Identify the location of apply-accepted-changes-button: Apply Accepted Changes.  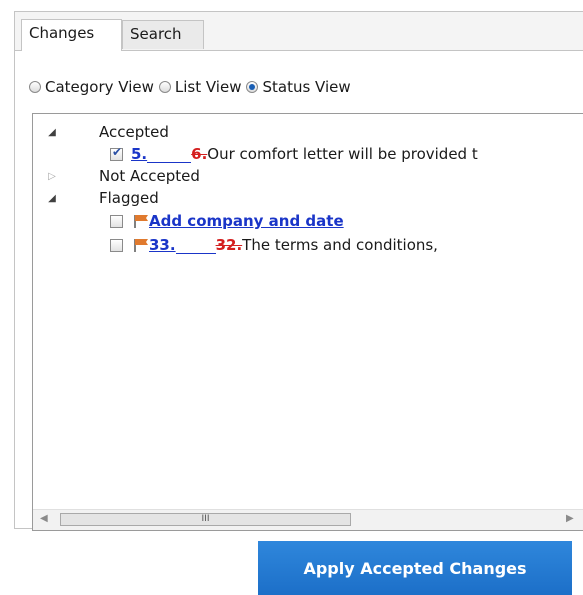
(415, 568).